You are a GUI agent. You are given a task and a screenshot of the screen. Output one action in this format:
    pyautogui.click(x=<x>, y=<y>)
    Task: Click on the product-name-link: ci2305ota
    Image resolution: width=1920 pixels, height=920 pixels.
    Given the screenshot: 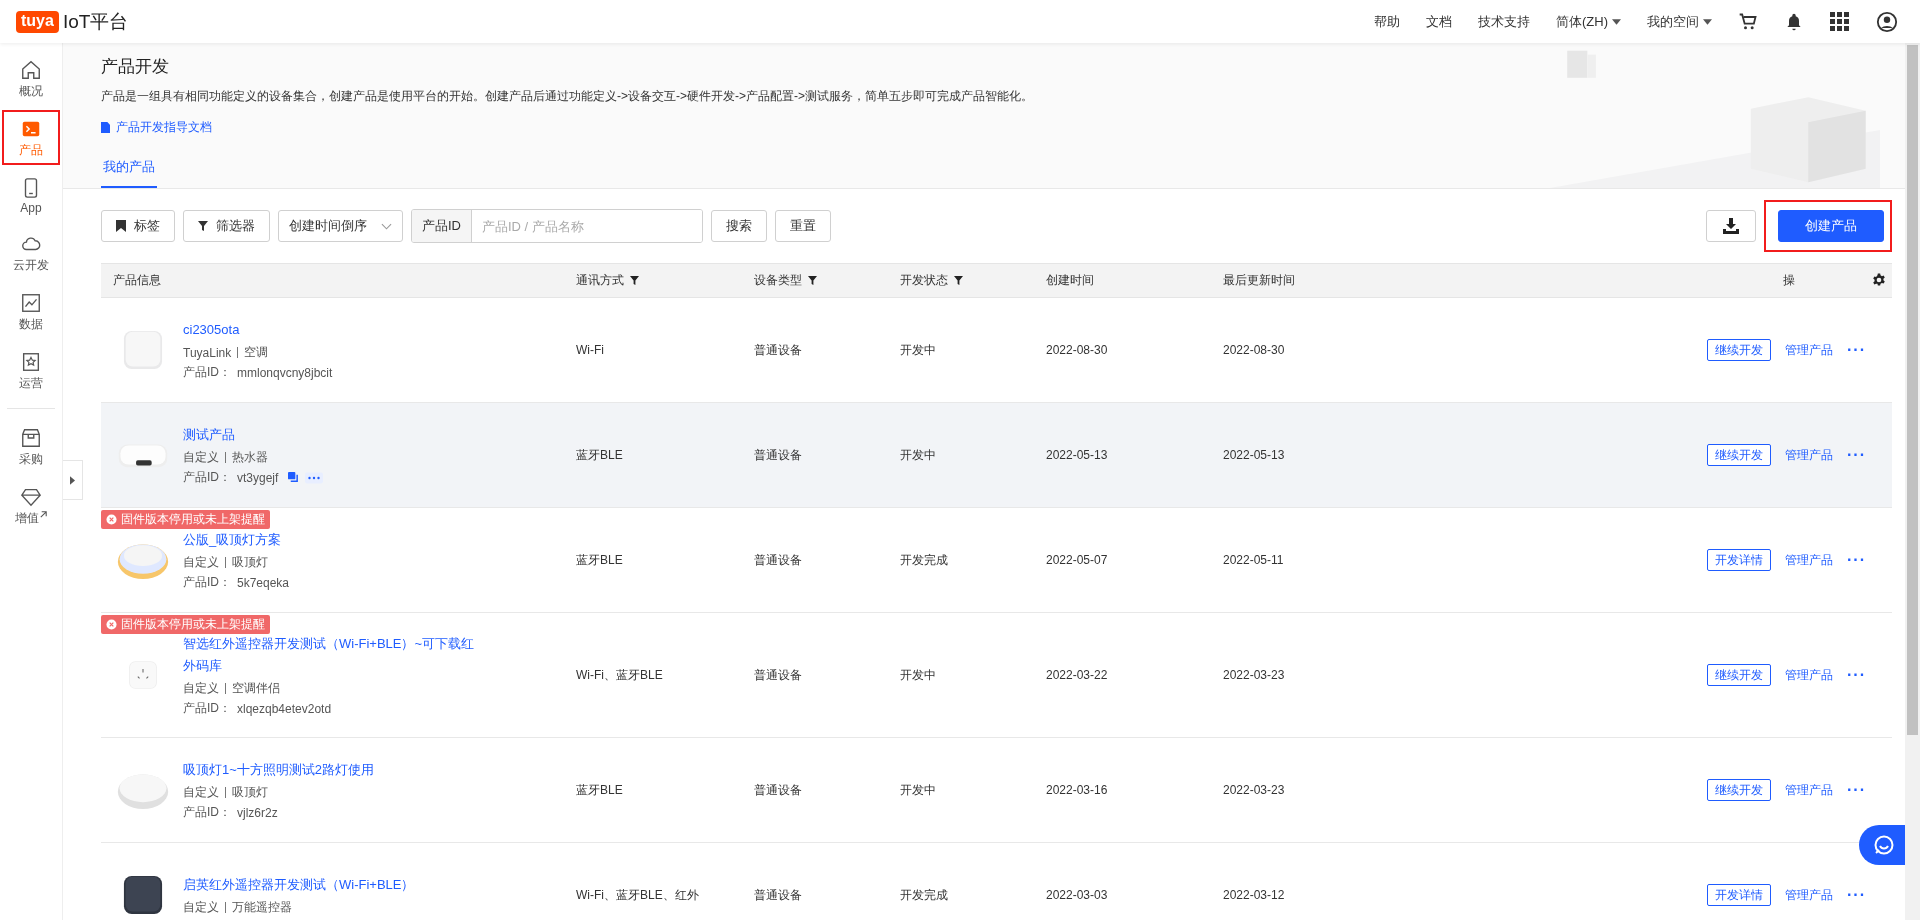 What is the action you would take?
    pyautogui.click(x=258, y=330)
    